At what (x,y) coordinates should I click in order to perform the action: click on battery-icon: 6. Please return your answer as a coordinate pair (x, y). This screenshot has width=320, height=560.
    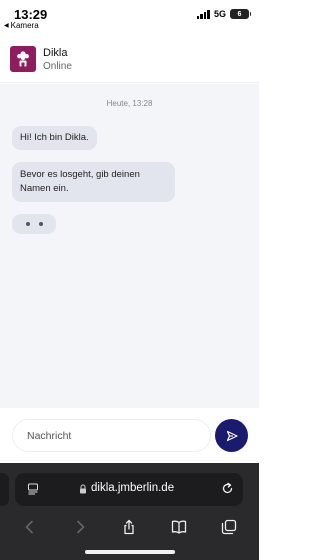
    Looking at the image, I should click on (240, 14).